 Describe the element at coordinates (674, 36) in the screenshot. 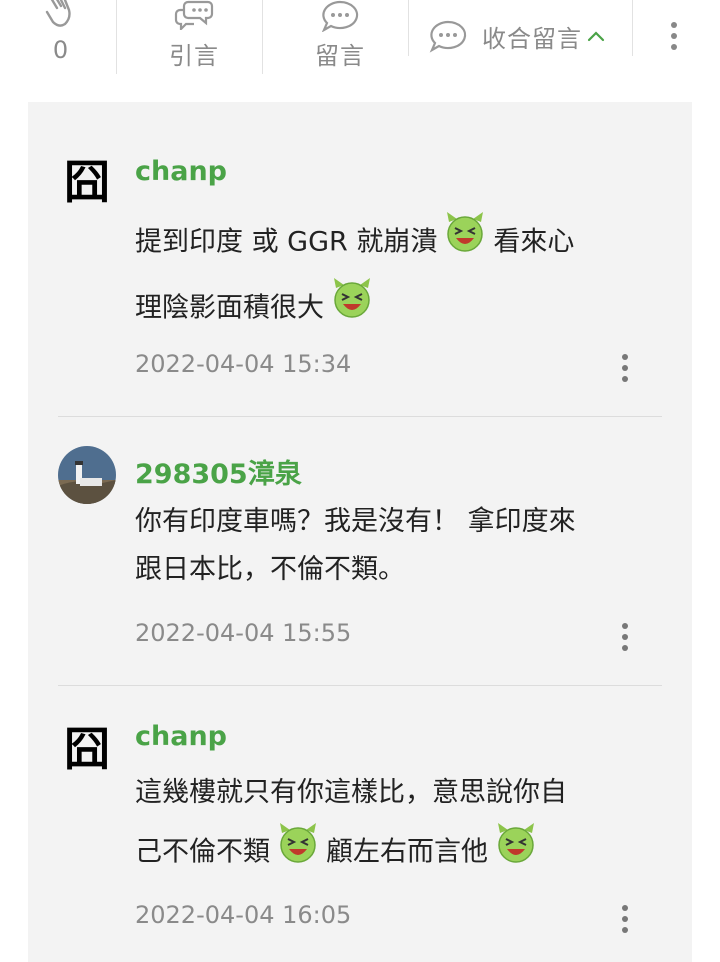

I see `more-options-icon` at that location.